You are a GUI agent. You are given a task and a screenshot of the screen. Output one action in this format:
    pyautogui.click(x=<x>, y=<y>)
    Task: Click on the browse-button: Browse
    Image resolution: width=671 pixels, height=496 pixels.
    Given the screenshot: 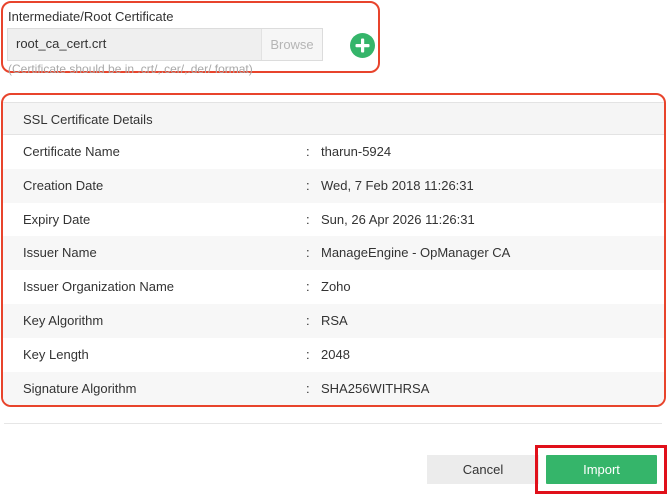 What is the action you would take?
    pyautogui.click(x=291, y=44)
    